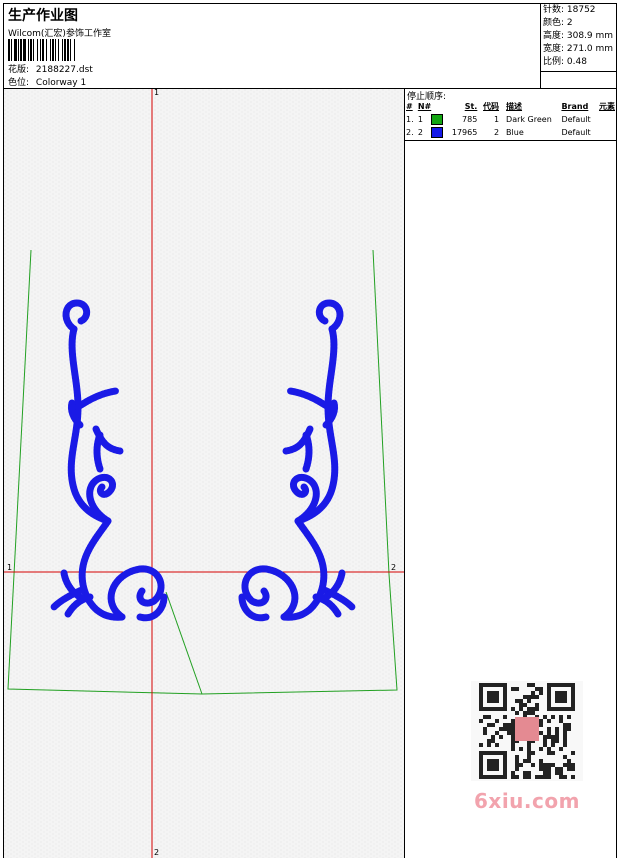 Image resolution: width=620 pixels, height=861 pixels. I want to click on qr-code-icon, so click(527, 731).